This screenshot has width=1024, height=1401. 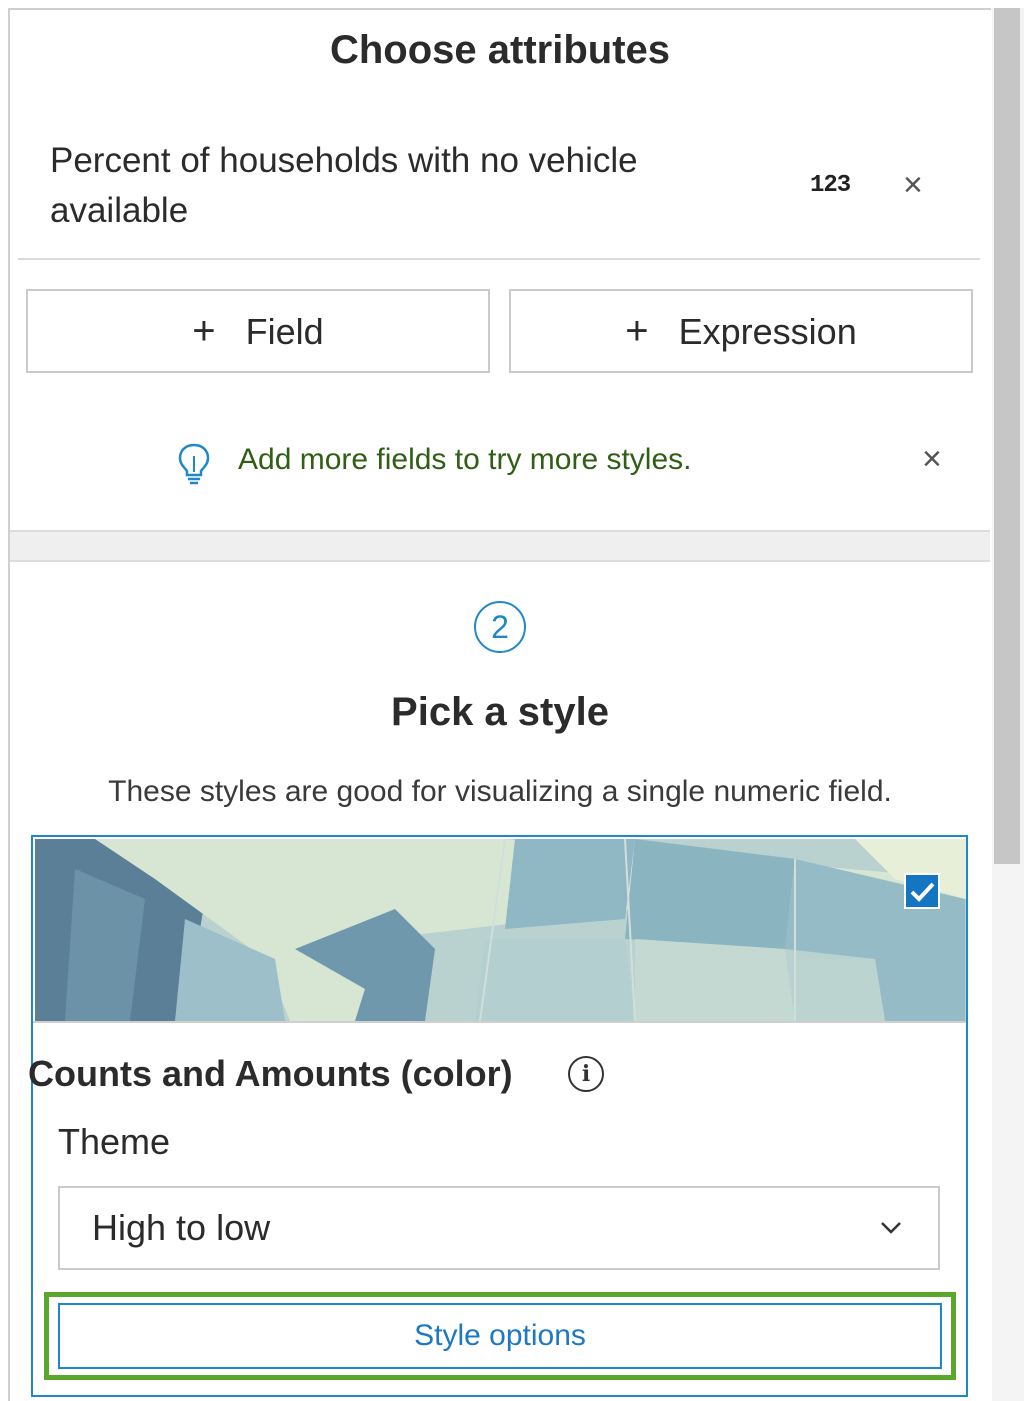 I want to click on choose-attributes-title: Choose attributes, so click(x=500, y=50).